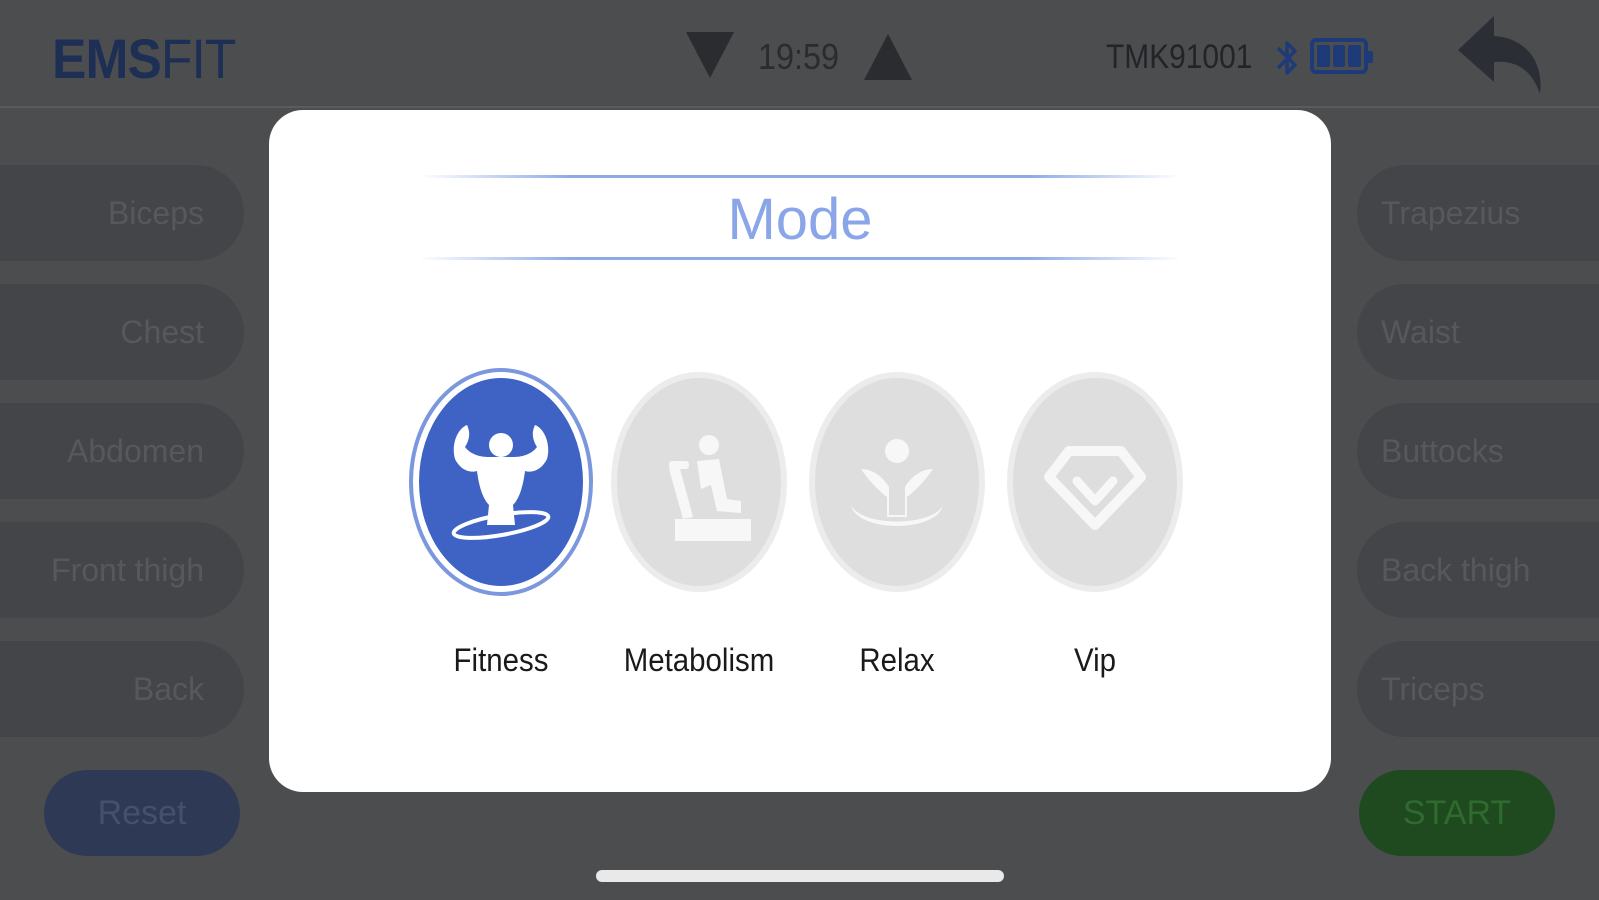 The height and width of the screenshot is (900, 1599). I want to click on mode-label-metabolism: Metabolism, so click(699, 660).